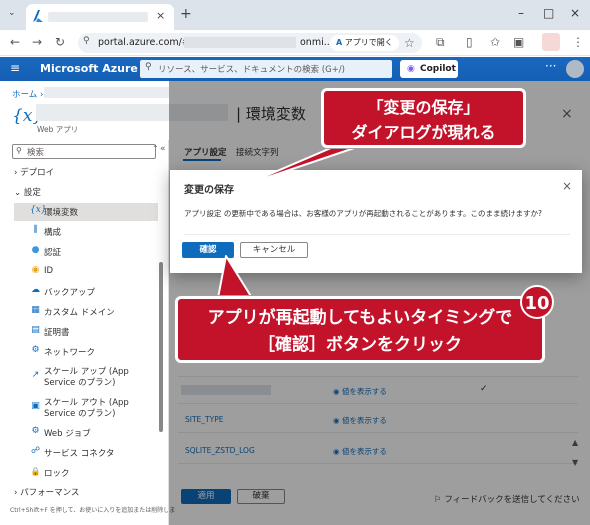  Describe the element at coordinates (360, 329) in the screenshot. I see `click-confirm-callout: アプリが再起動してもよいタイミングで ［確認］ボタンをクリック` at that location.